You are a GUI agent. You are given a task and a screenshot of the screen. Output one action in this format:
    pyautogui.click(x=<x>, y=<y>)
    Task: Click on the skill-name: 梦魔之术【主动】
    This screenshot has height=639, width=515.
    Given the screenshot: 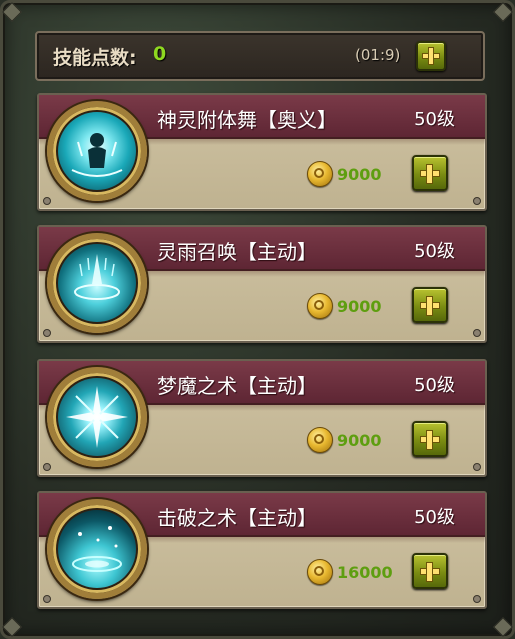 What is the action you would take?
    pyautogui.click(x=237, y=386)
    